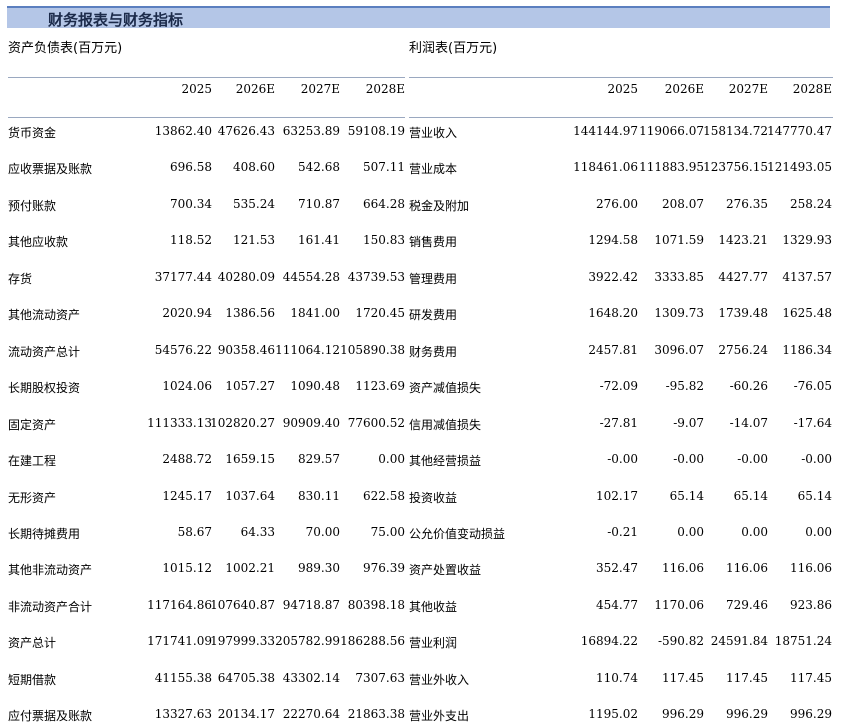 Image resolution: width=841 pixels, height=724 pixels. Describe the element at coordinates (811, 714) in the screenshot. I see `income-cell: 996.29` at that location.